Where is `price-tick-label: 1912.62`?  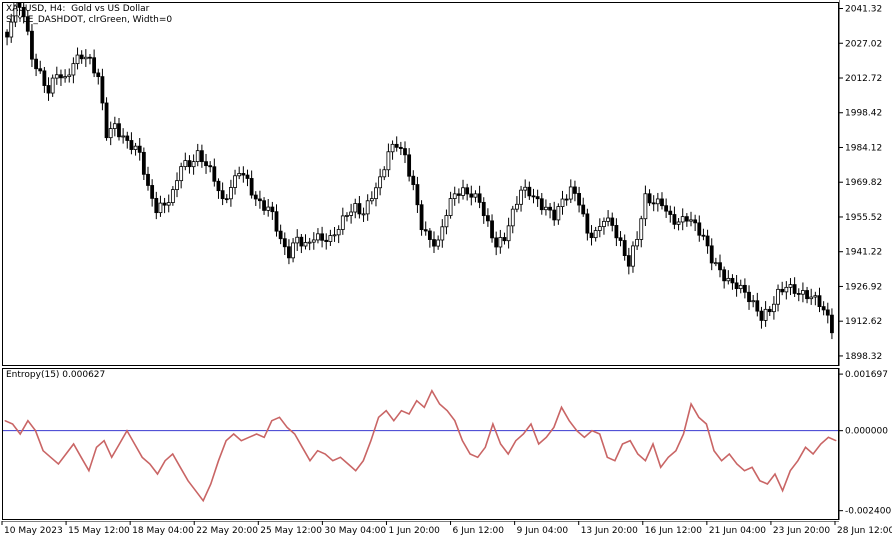 price-tick-label: 1912.62 is located at coordinates (863, 322).